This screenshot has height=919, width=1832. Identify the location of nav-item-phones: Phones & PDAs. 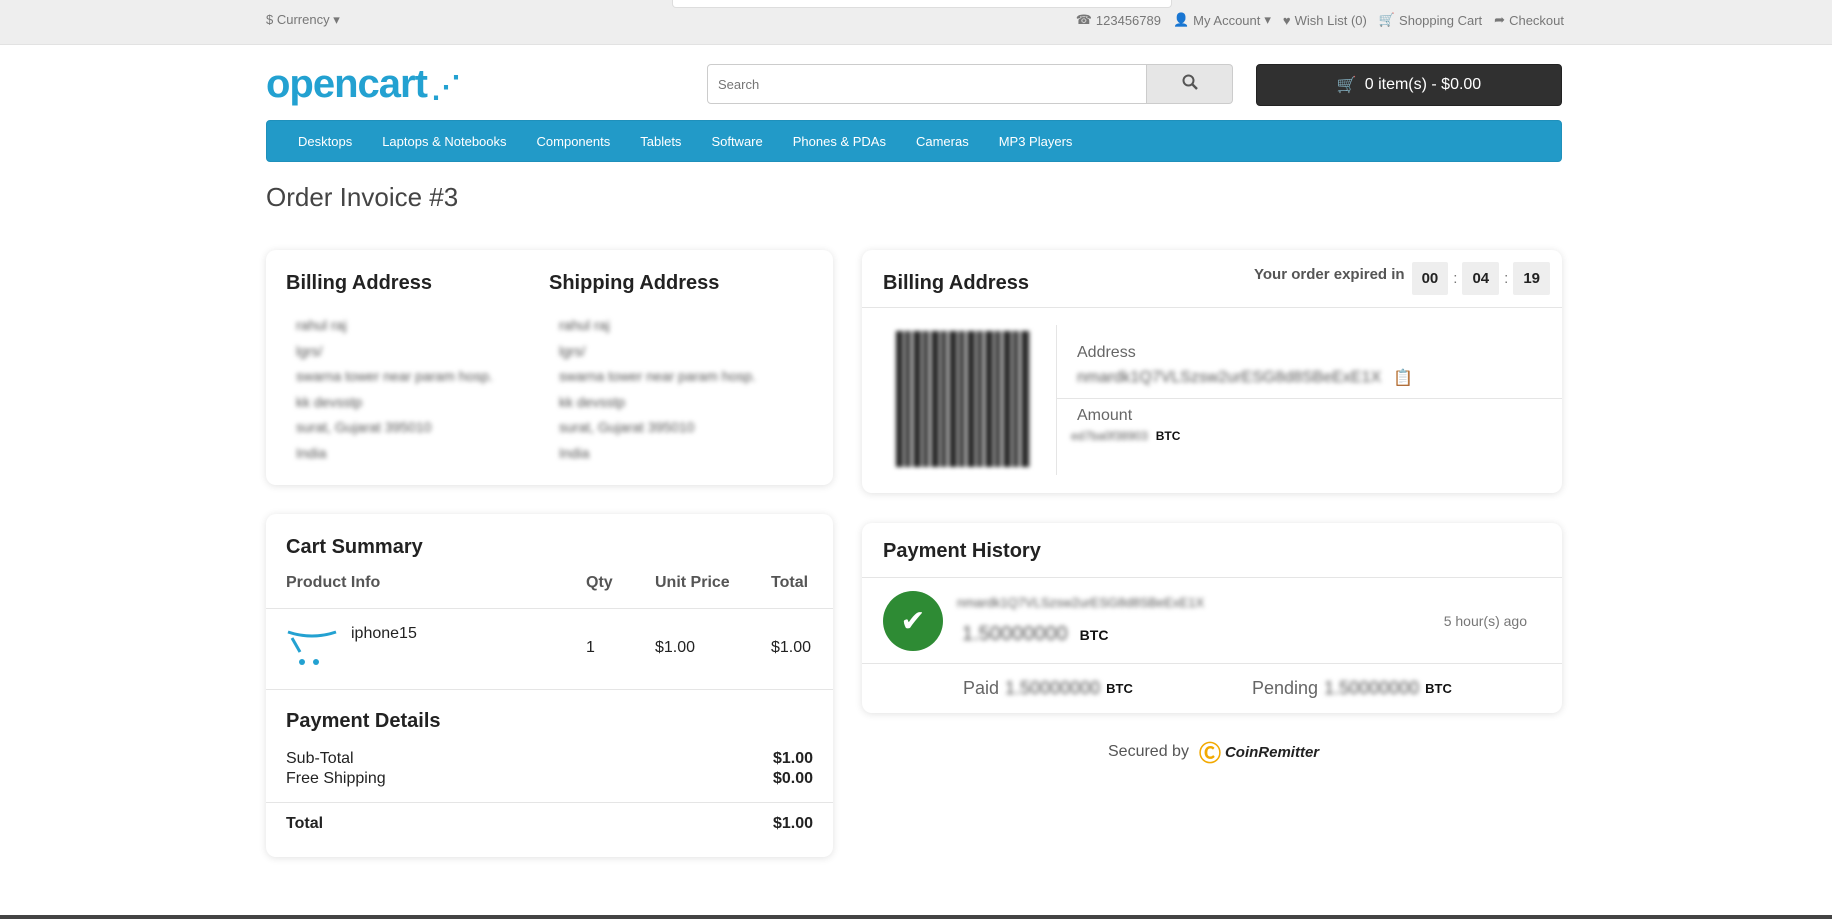
(839, 141).